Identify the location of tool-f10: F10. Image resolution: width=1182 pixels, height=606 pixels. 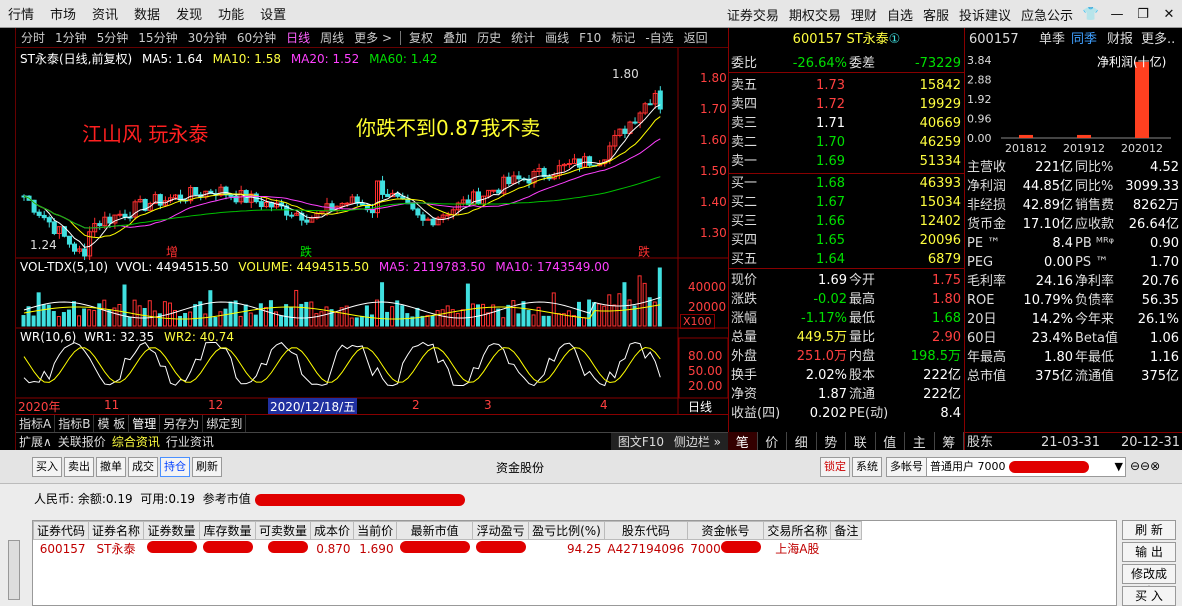
(590, 38).